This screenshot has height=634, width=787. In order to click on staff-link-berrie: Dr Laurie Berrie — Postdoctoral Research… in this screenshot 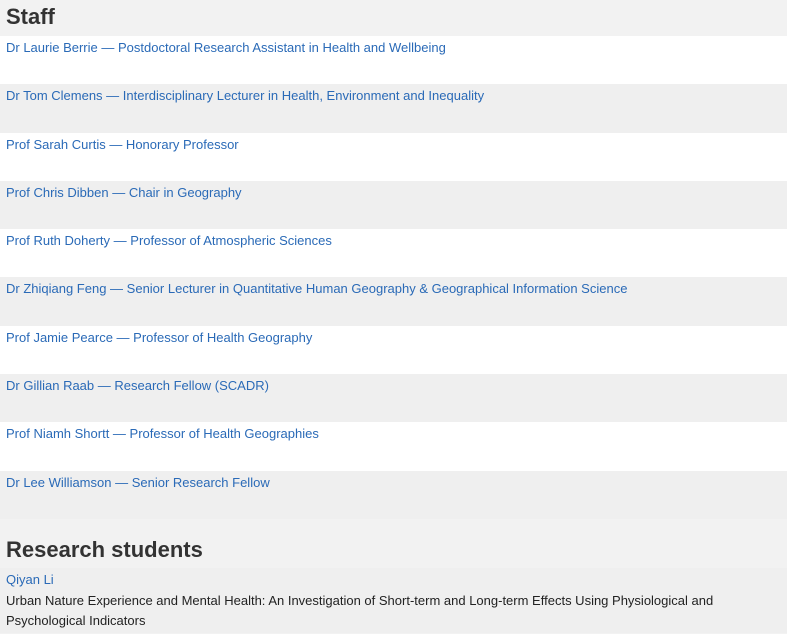, I will do `click(226, 47)`.